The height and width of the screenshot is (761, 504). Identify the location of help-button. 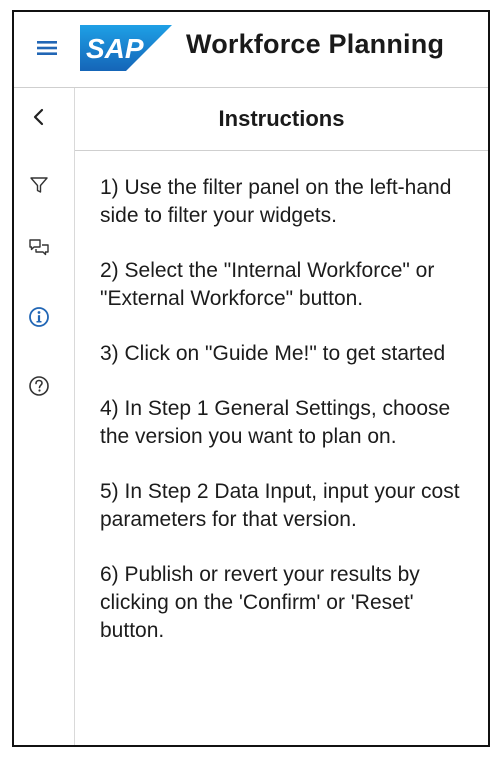
(39, 388).